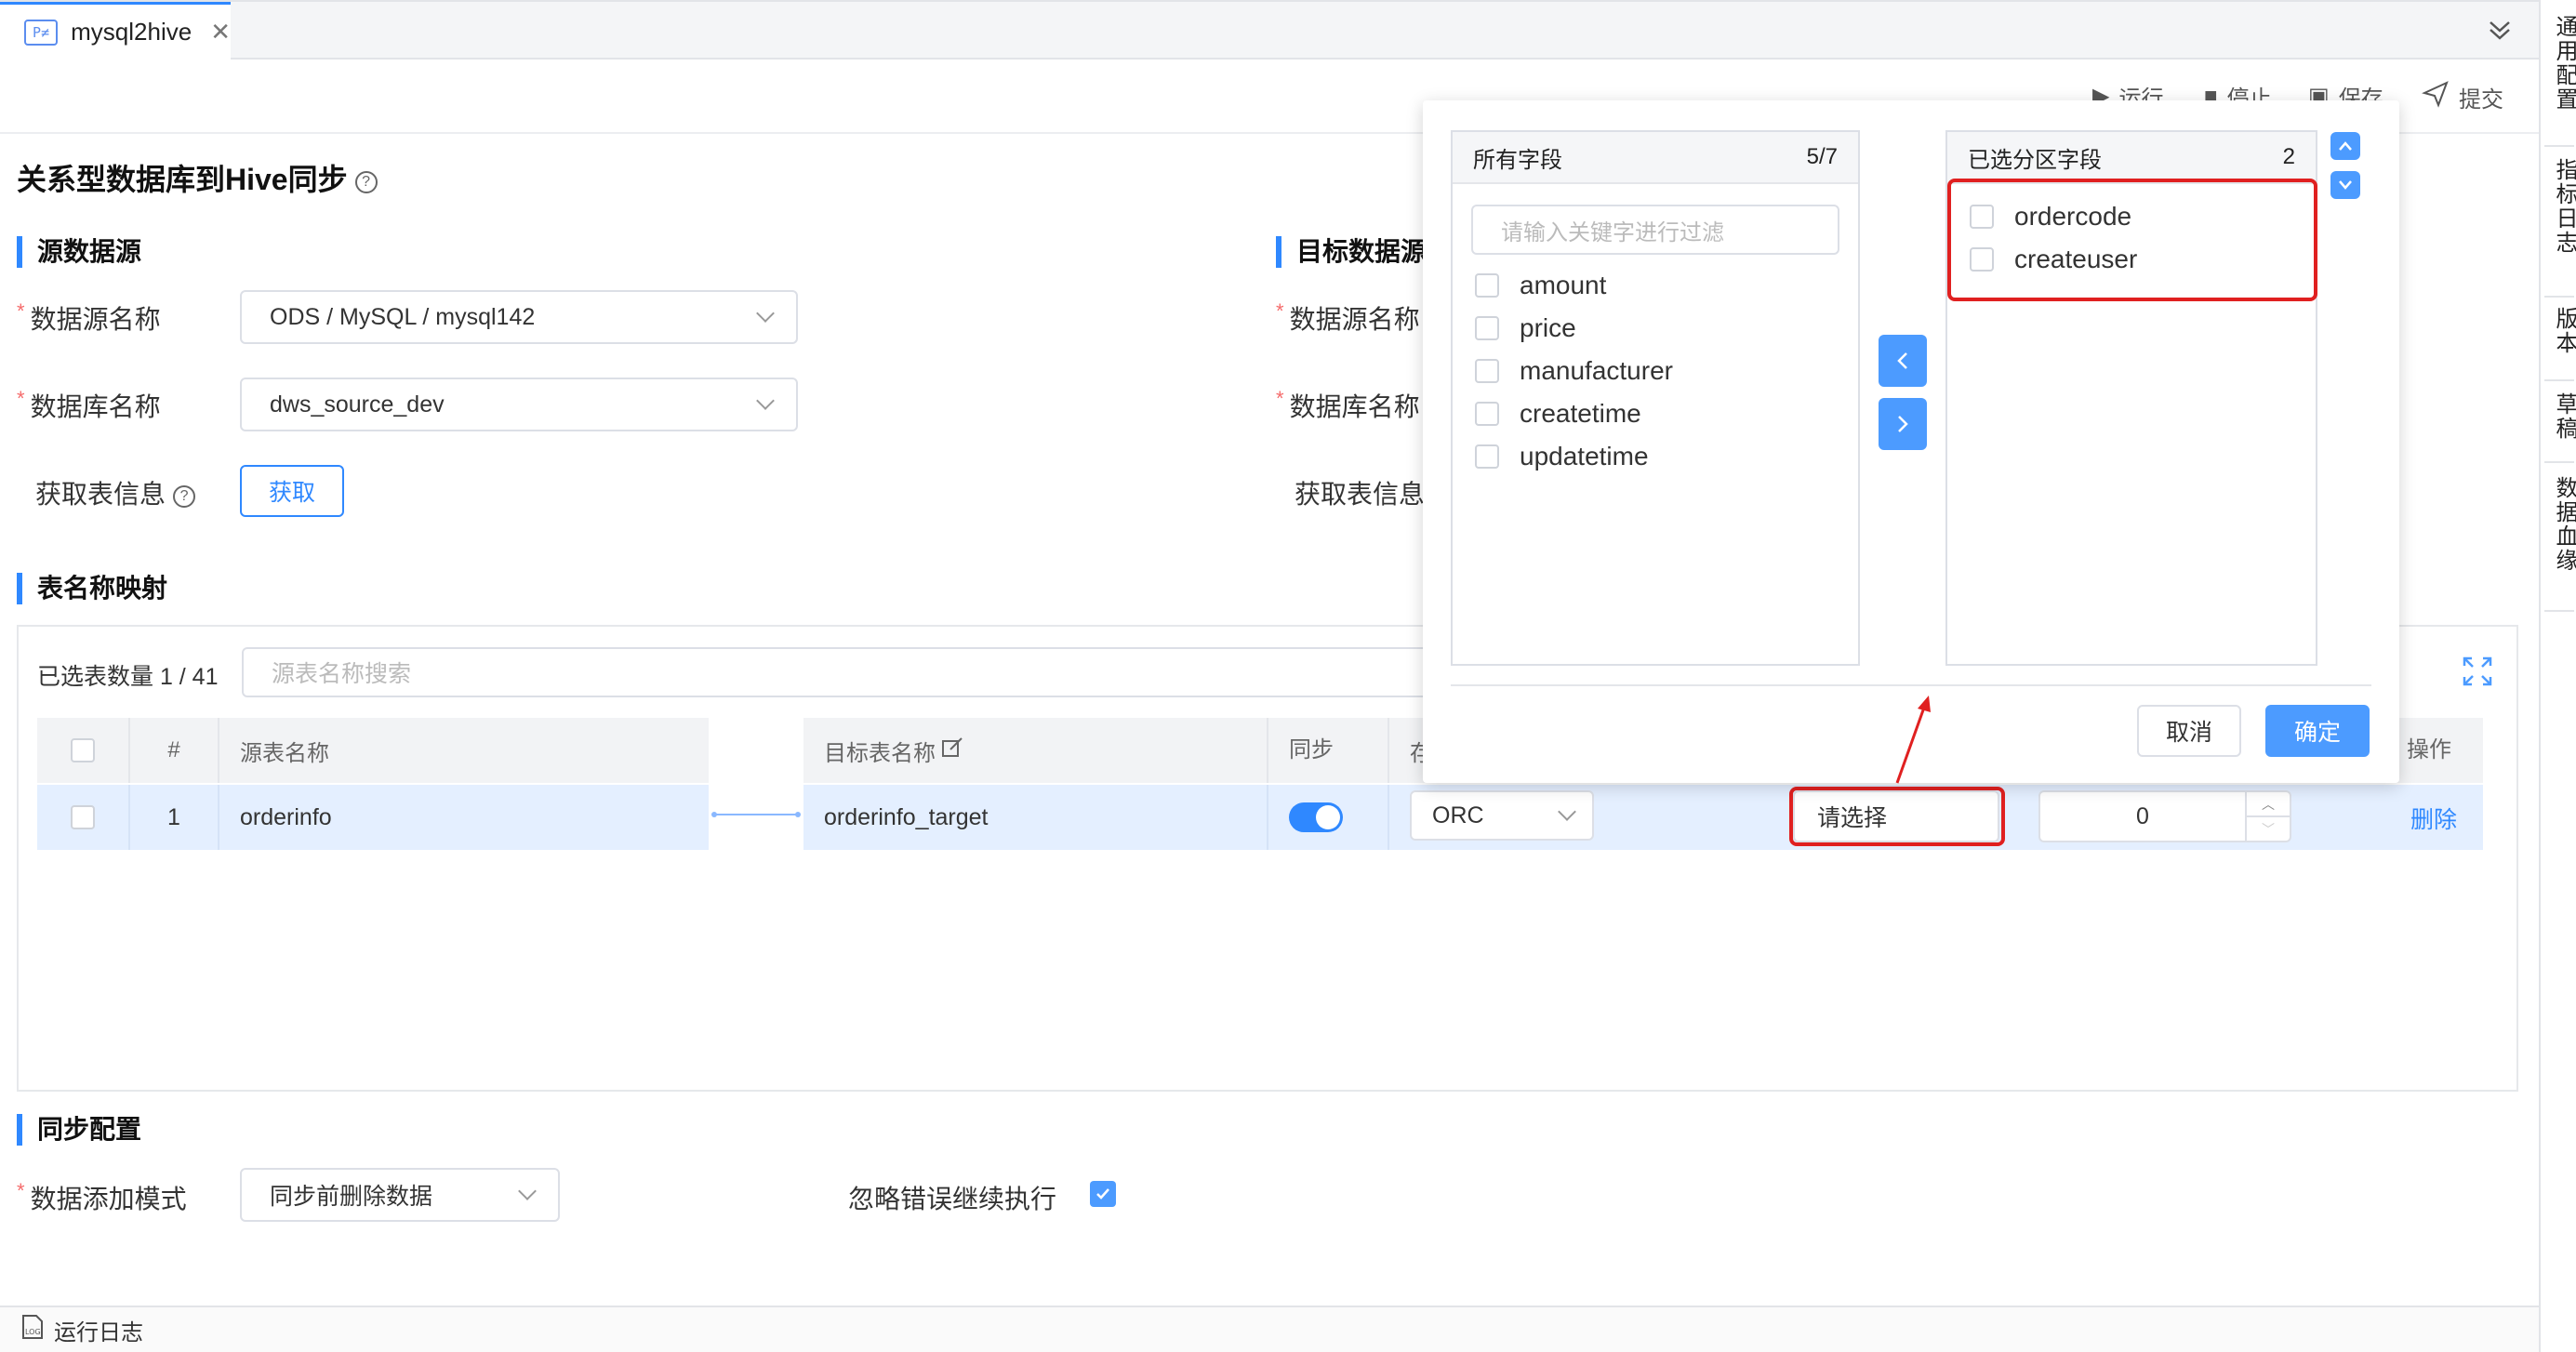  What do you see at coordinates (115, 493) in the screenshot?
I see `source-fetch-label: 获取表信息?` at bounding box center [115, 493].